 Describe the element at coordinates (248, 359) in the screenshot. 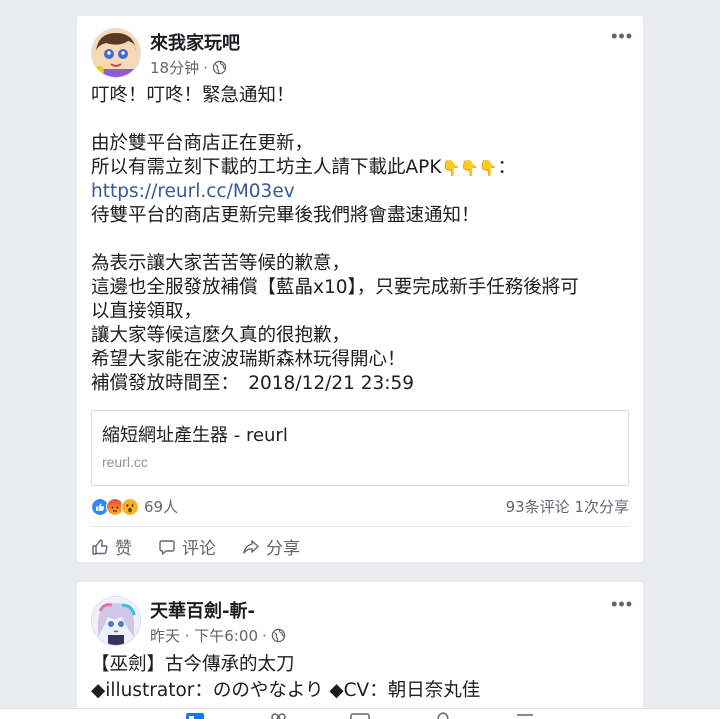

I see `post-line: 希望大家能在波波瑞斯森林玩得開心！` at that location.